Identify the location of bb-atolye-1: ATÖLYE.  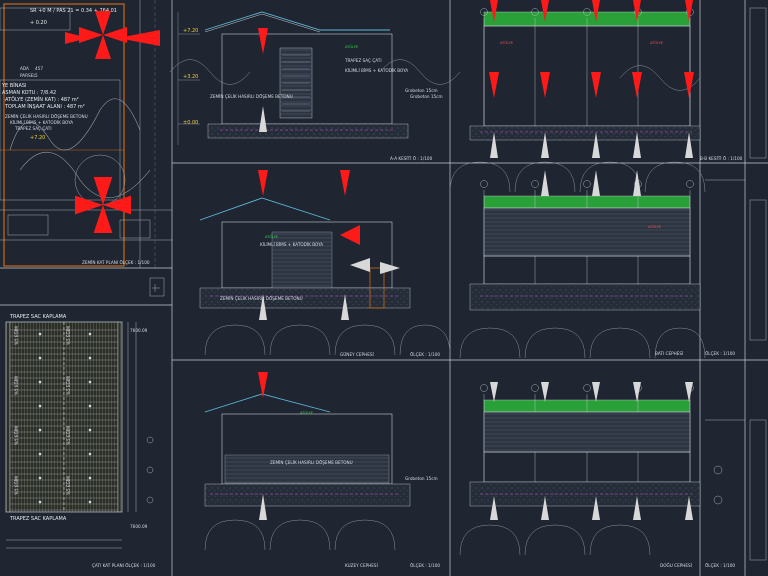
(507, 42).